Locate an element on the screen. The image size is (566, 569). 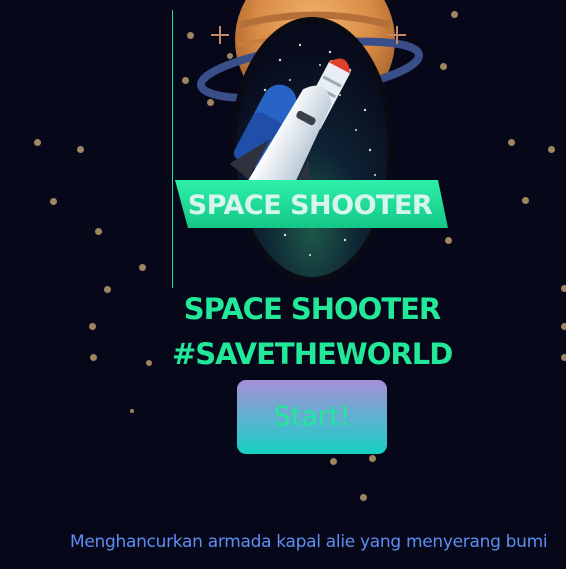
game-title: SPACE SHOOTER is located at coordinates (312, 309).